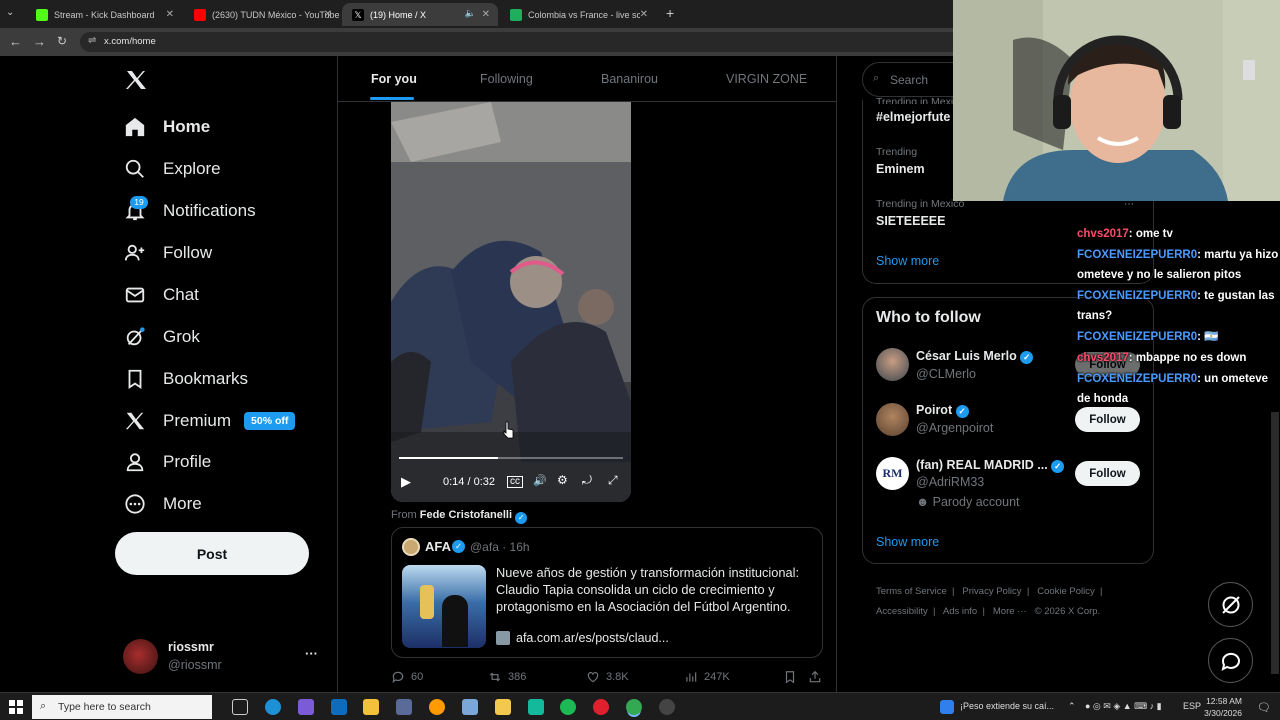 The image size is (1280, 720). Describe the element at coordinates (907, 261) in the screenshot. I see `trends-show-more-link: Show more` at that location.